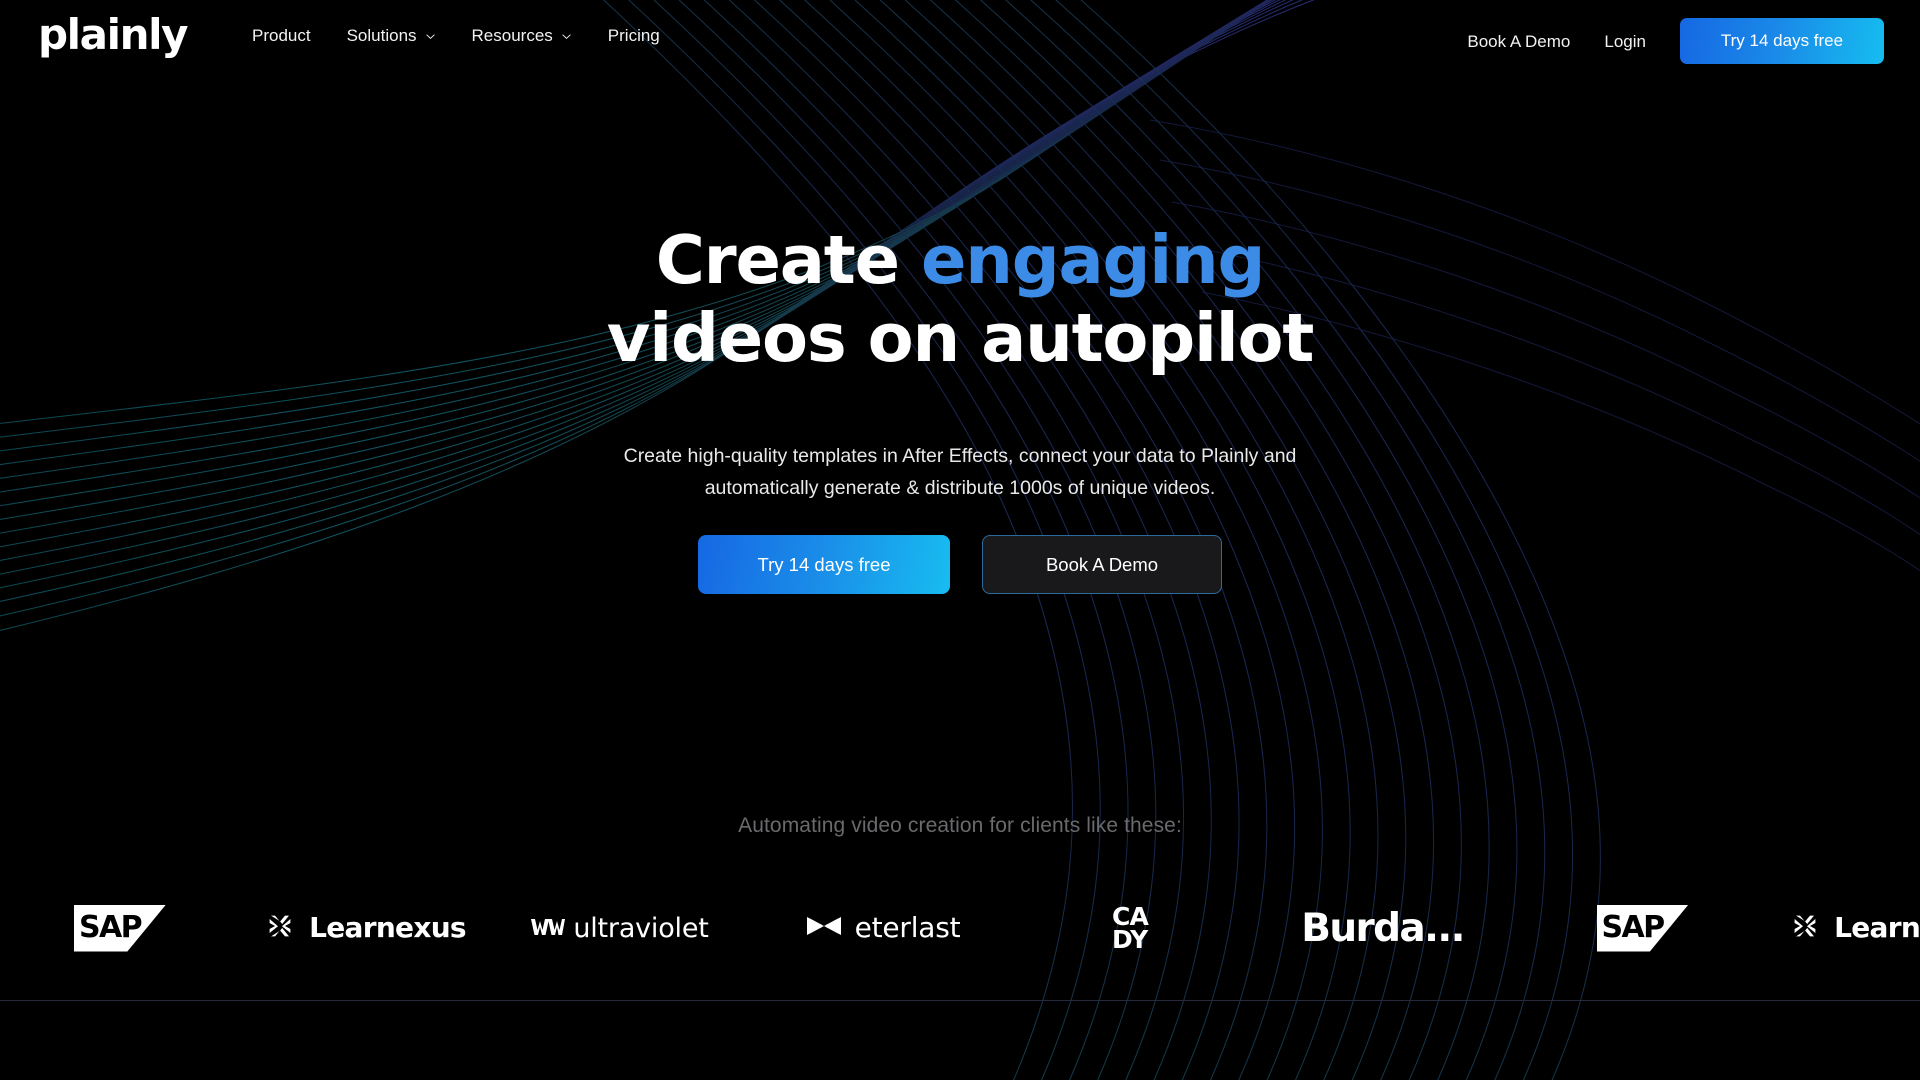  I want to click on client-logo-cady: CA DY, so click(1130, 928).